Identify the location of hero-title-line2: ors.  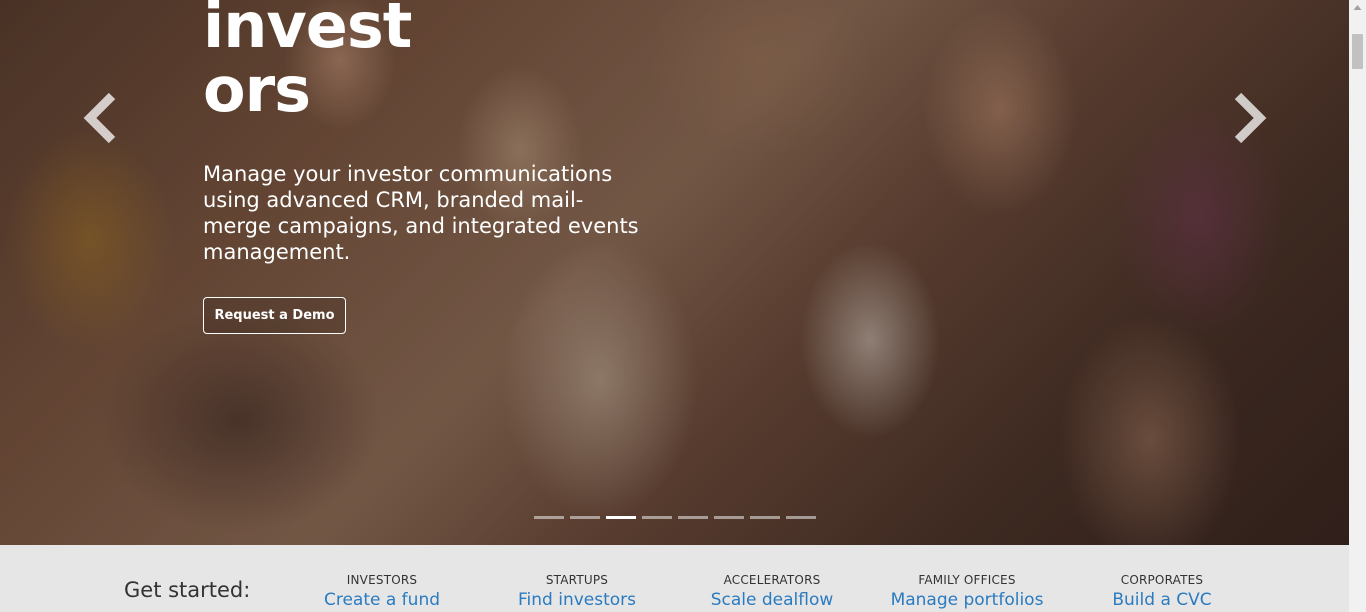
(257, 89).